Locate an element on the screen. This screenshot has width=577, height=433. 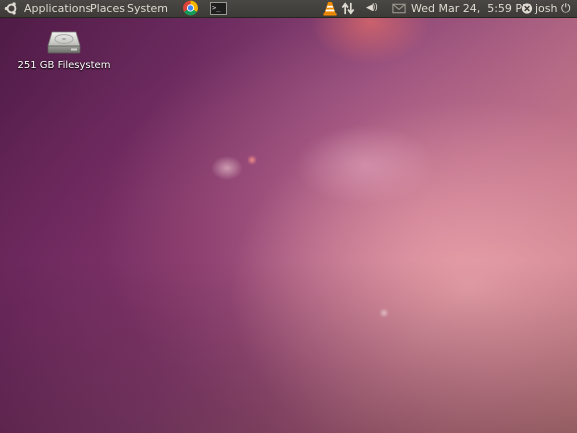
network-transfer-icon is located at coordinates (348, 8).